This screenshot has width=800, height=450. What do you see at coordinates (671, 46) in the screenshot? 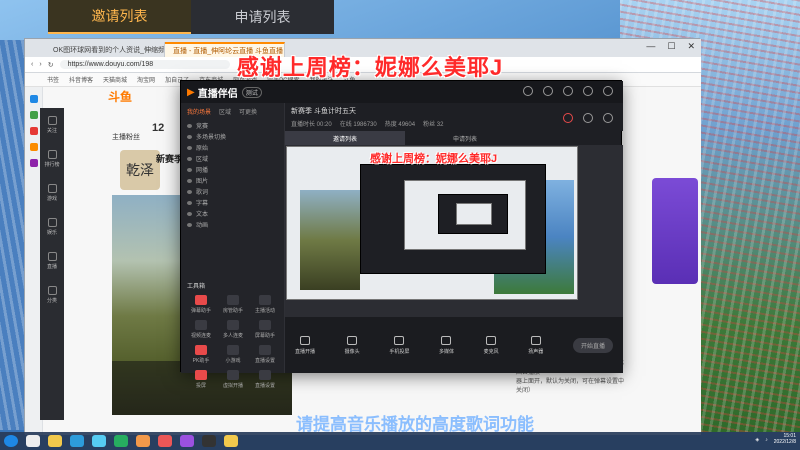
I see `maximize-button: ☐` at bounding box center [671, 46].